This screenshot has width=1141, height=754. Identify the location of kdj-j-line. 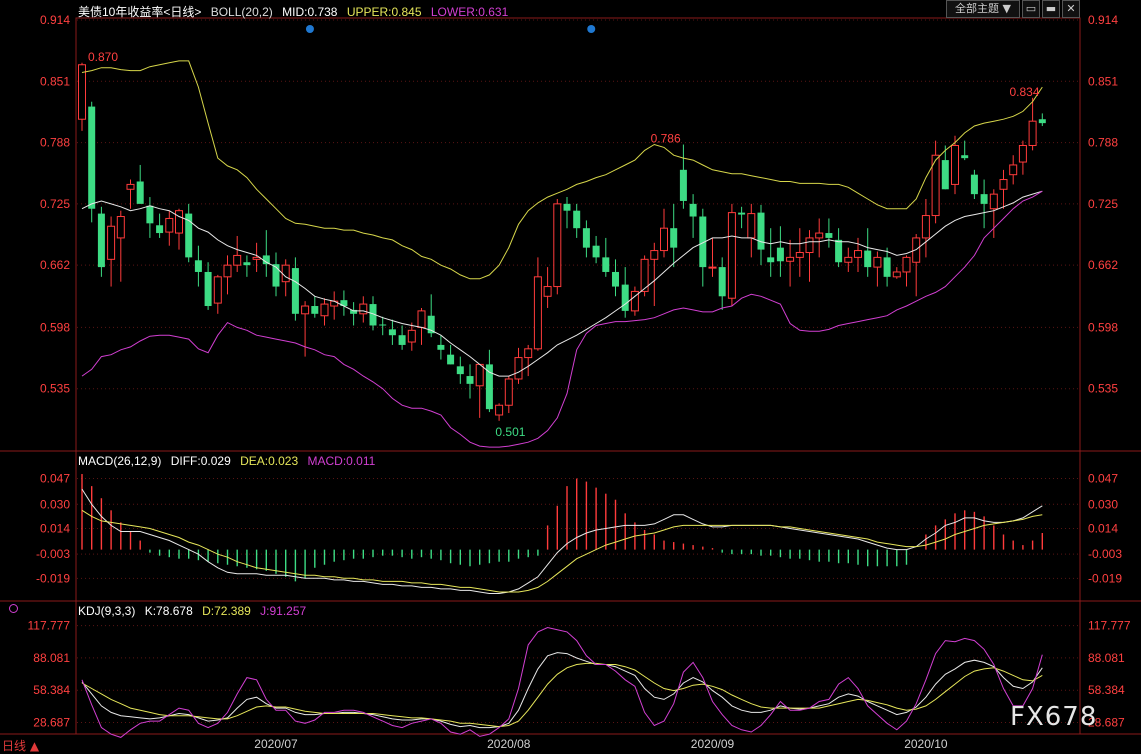
(562, 682).